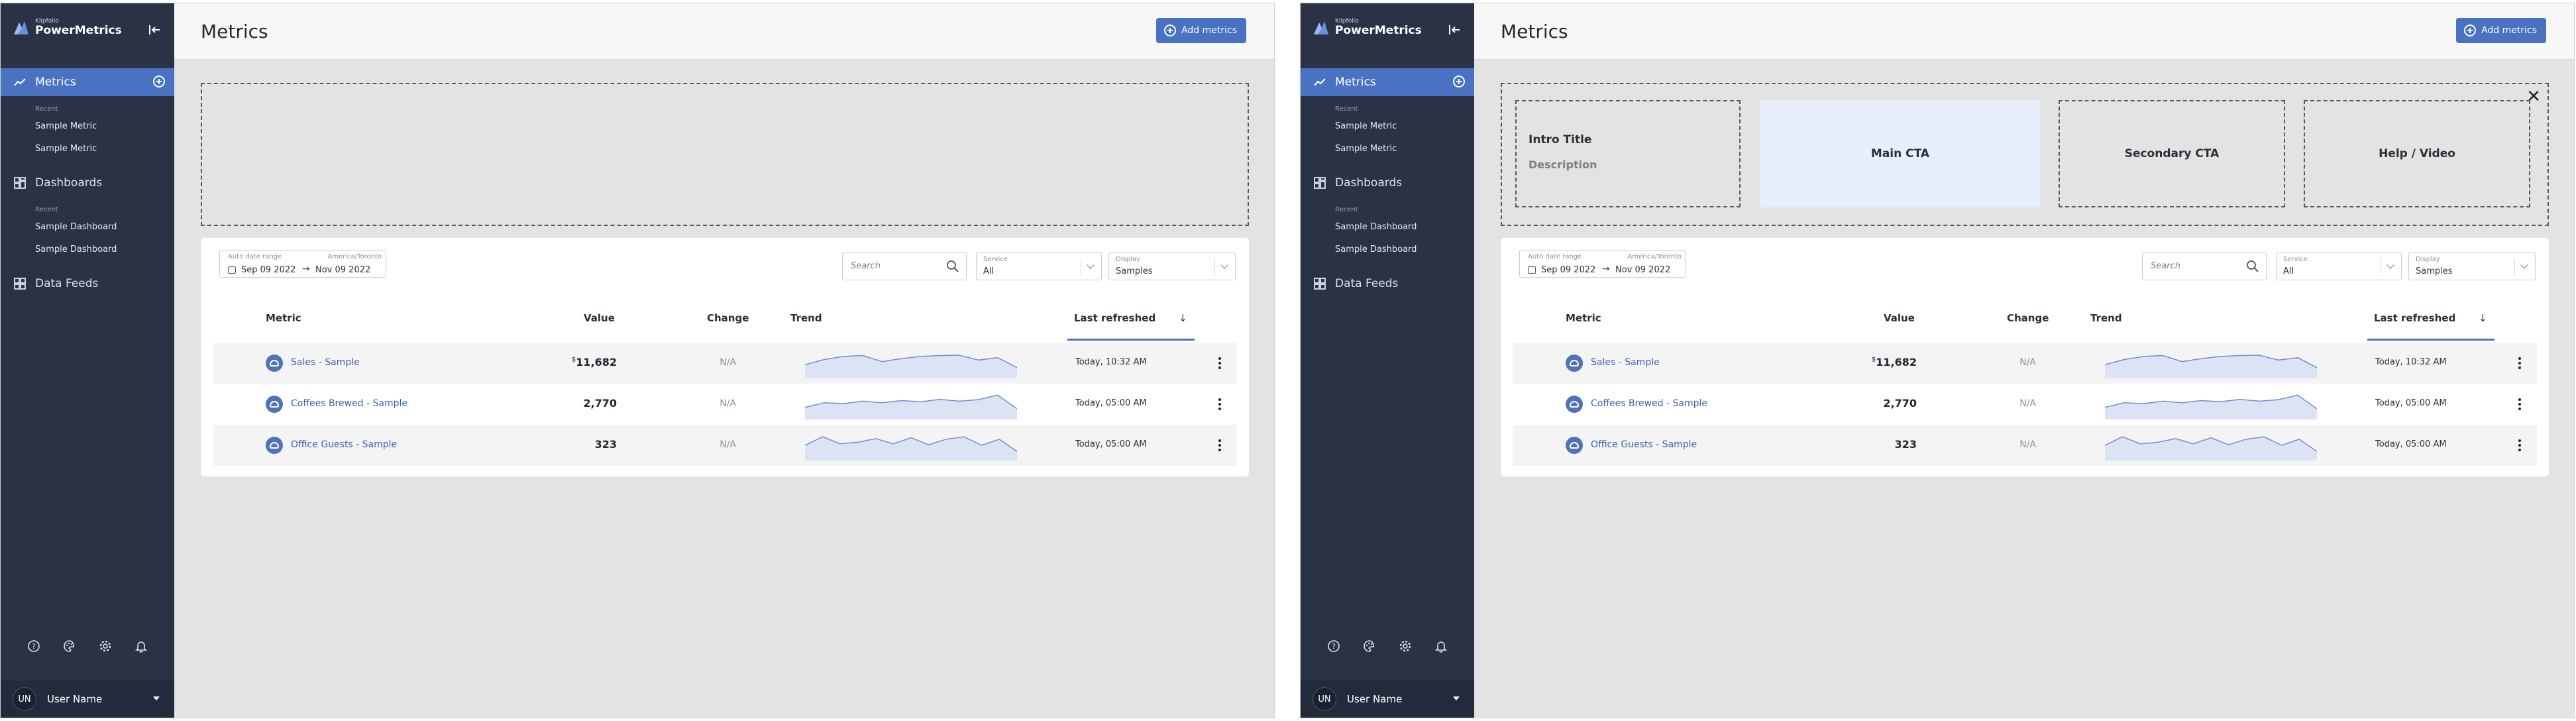 The width and height of the screenshot is (2576, 721). What do you see at coordinates (87, 646) in the screenshot?
I see `sidebar-utility-bar: ?` at bounding box center [87, 646].